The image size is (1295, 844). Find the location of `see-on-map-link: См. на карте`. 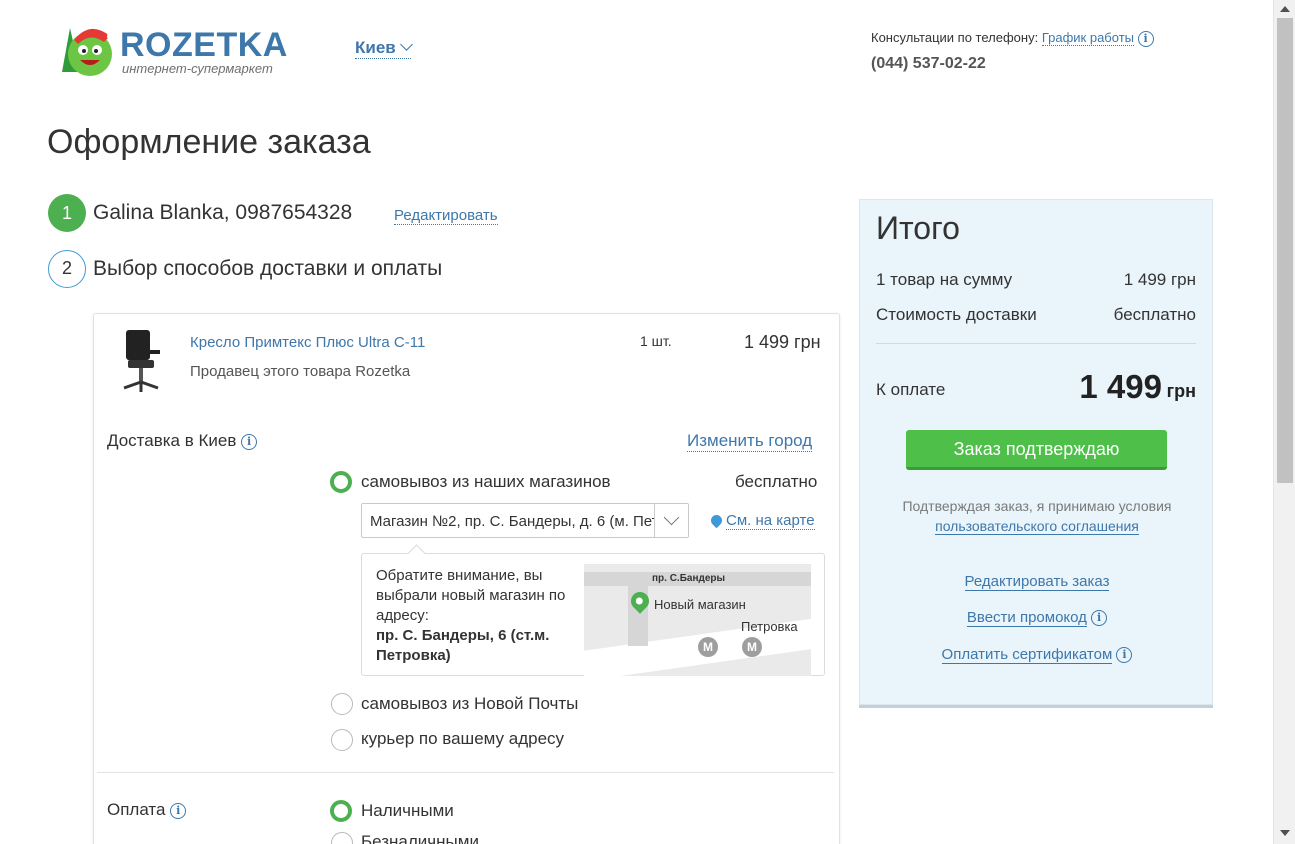

see-on-map-link: См. на карте is located at coordinates (761, 521).